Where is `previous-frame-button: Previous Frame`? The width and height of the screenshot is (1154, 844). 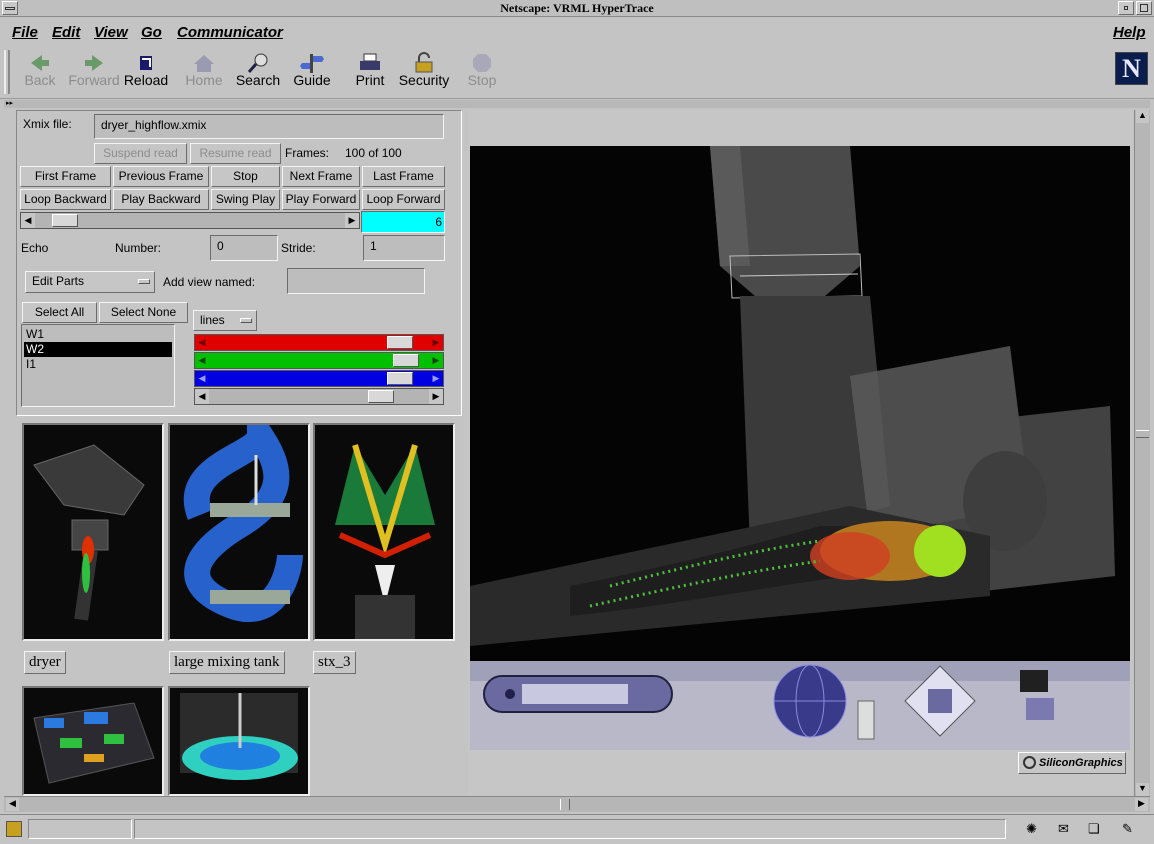
previous-frame-button: Previous Frame is located at coordinates (161, 176).